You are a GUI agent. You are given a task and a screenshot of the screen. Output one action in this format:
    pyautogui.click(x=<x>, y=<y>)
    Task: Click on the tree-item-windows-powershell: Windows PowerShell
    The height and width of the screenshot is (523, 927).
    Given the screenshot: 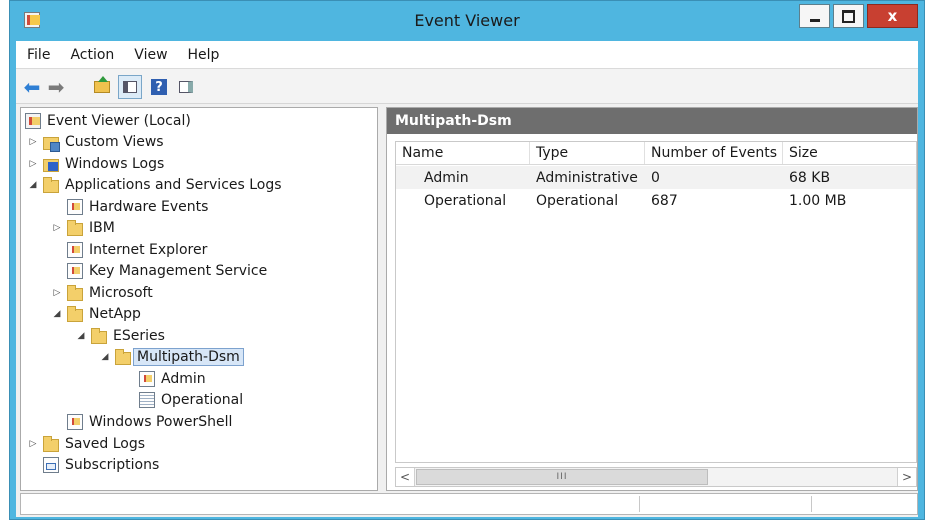 What is the action you would take?
    pyautogui.click(x=149, y=422)
    